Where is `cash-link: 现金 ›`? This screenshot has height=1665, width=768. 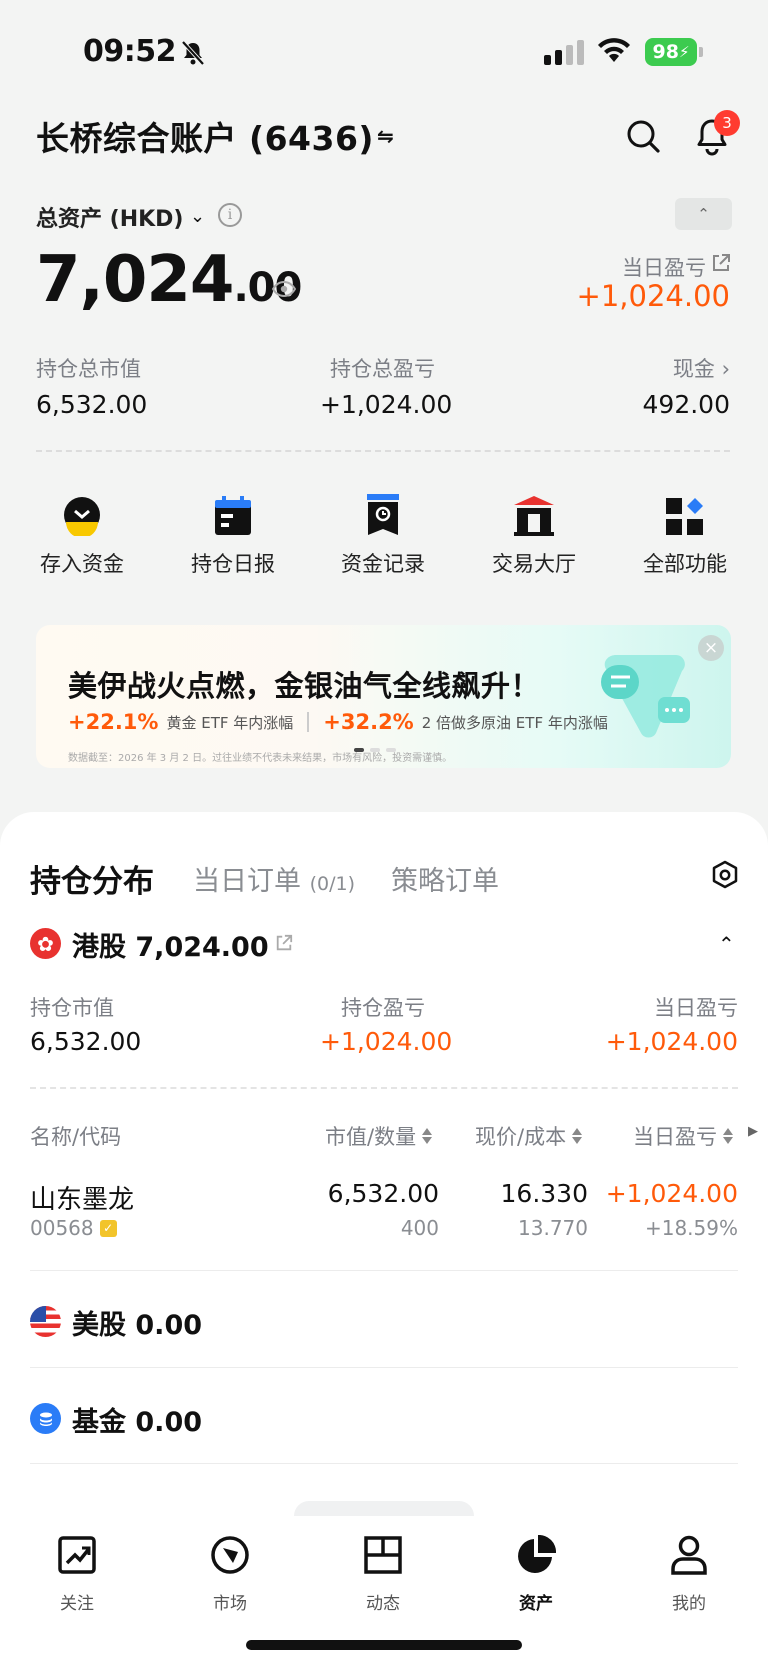 cash-link: 现金 › is located at coordinates (701, 368).